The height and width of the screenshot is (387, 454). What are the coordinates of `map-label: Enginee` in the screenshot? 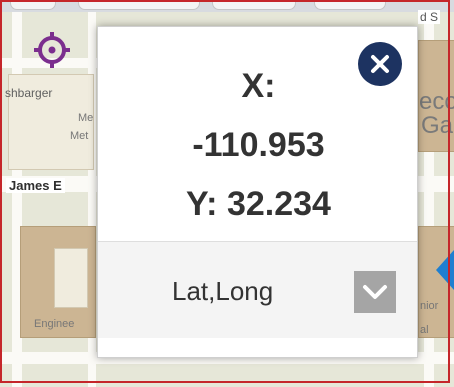 It's located at (54, 324).